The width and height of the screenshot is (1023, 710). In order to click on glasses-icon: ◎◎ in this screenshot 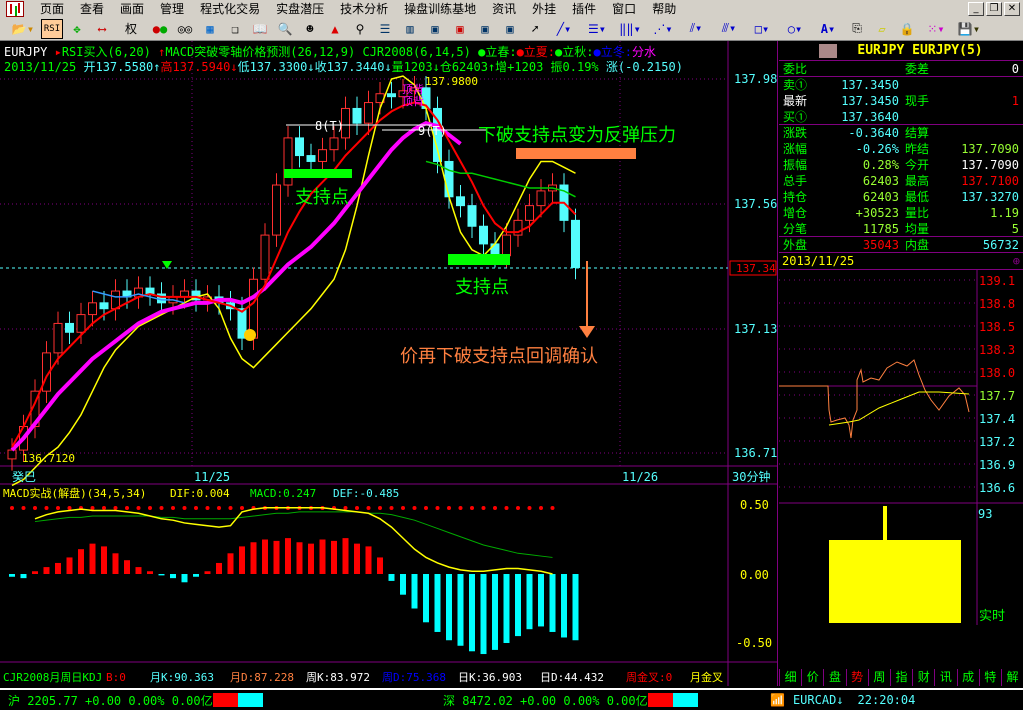, I will do `click(185, 29)`.